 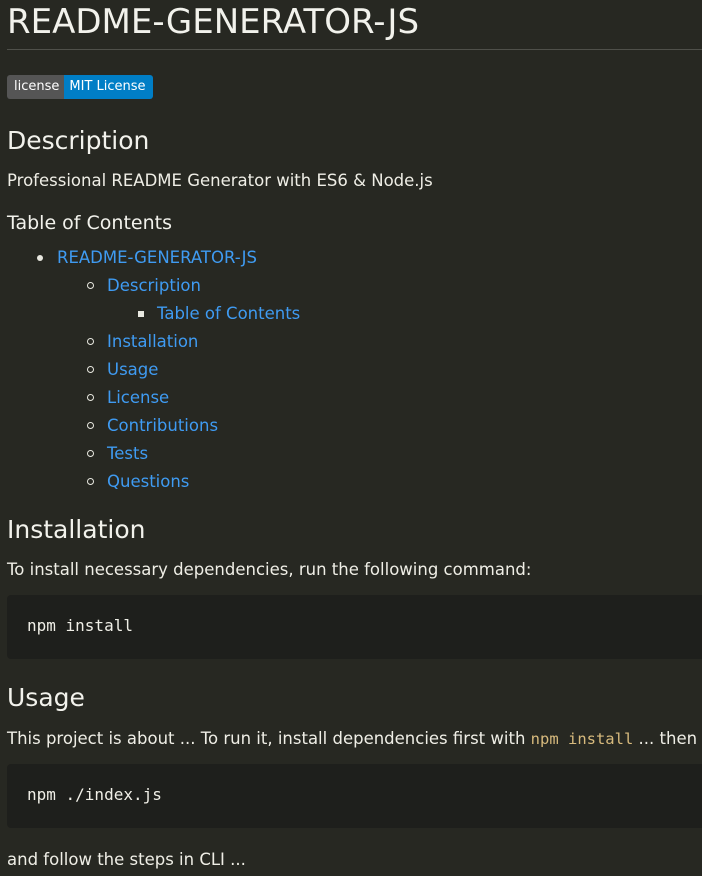 I want to click on badge-label: license, so click(x=36, y=87).